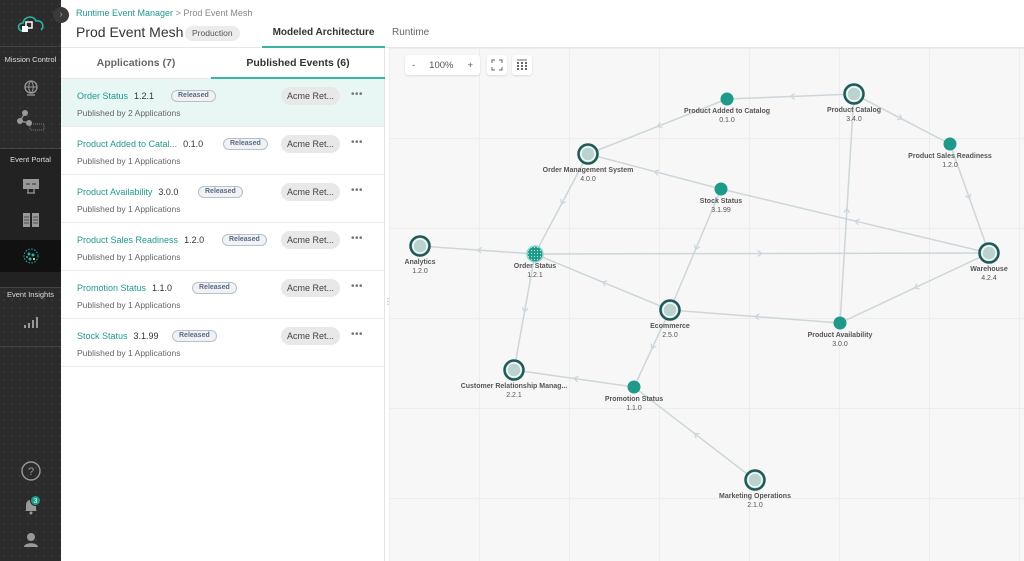 The height and width of the screenshot is (561, 1024). I want to click on graph-node-oms: Order Management System 4.0.0, so click(588, 163).